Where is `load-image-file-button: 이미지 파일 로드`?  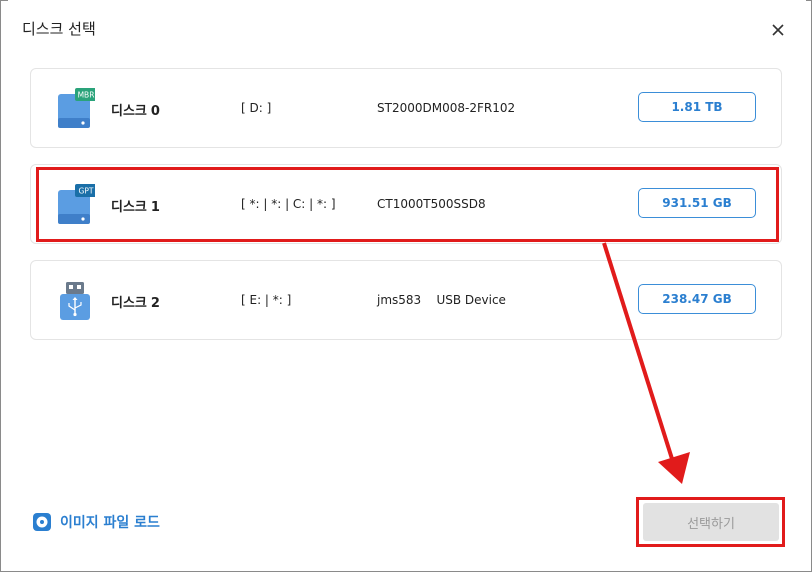 load-image-file-button: 이미지 파일 로드 is located at coordinates (96, 522).